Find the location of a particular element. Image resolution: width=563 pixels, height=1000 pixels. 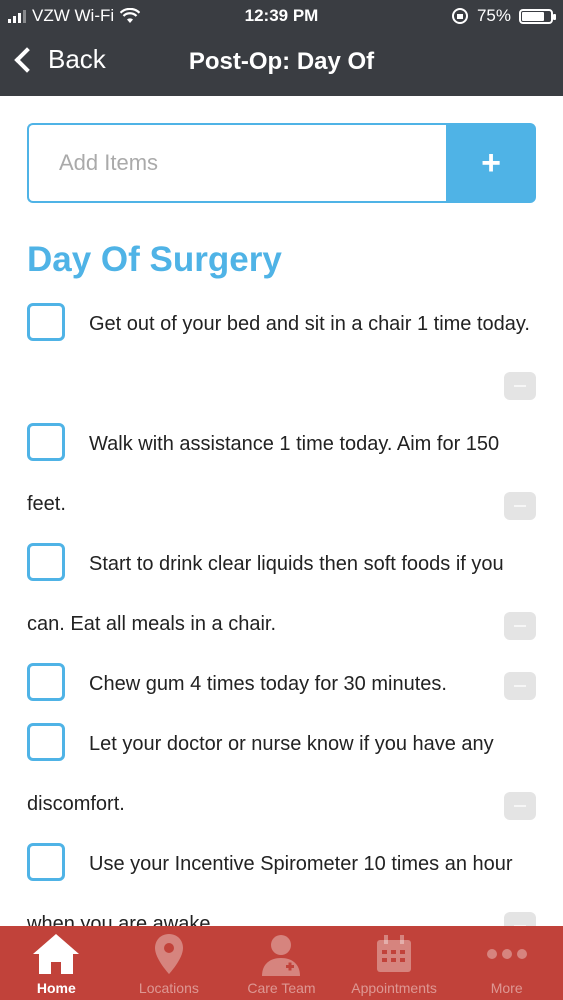

tab-home: Home is located at coordinates (56, 963).